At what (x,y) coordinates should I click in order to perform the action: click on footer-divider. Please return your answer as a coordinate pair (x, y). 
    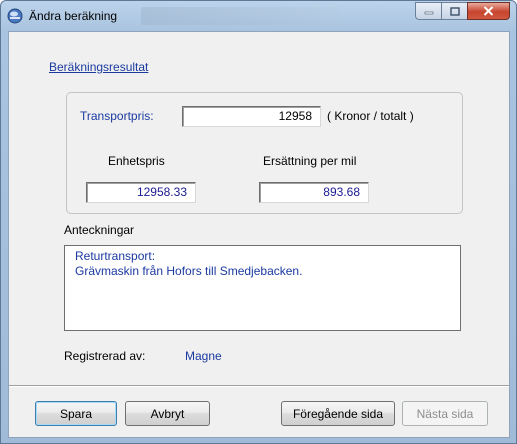
    Looking at the image, I should click on (259, 386).